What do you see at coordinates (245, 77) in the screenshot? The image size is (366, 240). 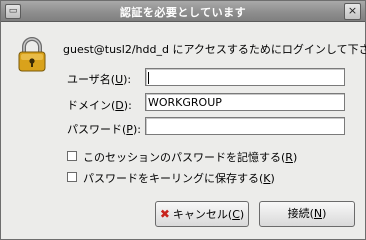 I see `username-field` at bounding box center [245, 77].